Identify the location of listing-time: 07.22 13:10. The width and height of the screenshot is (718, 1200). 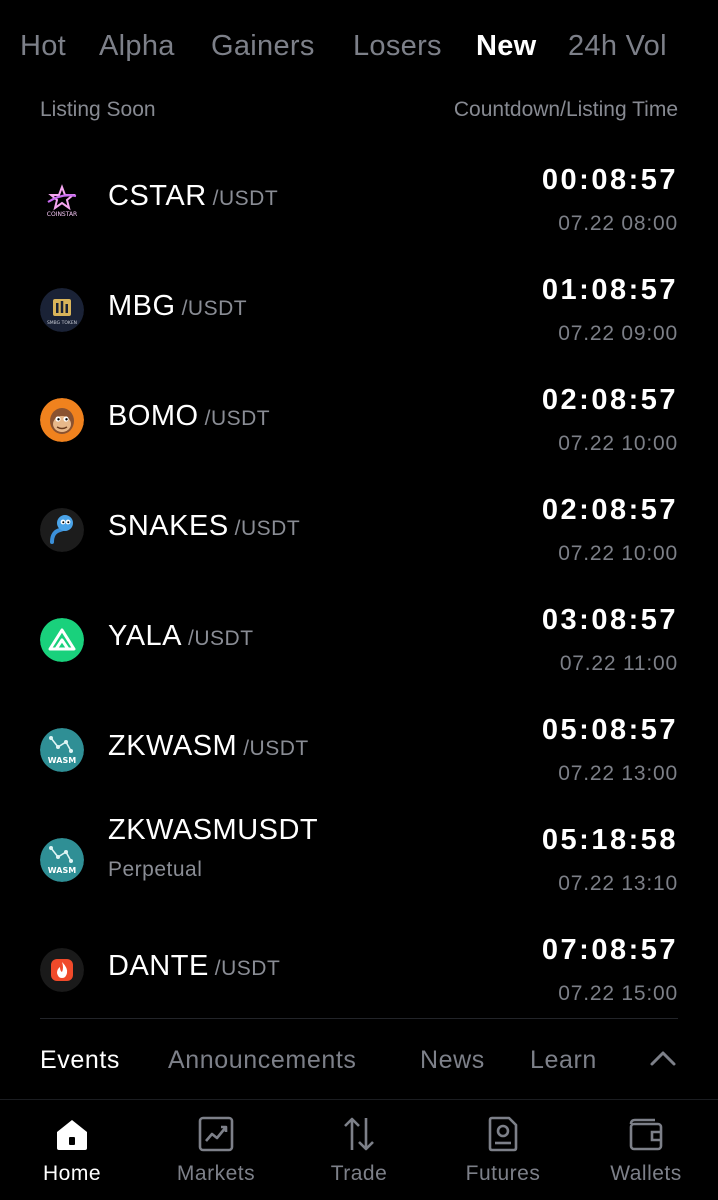
(618, 883).